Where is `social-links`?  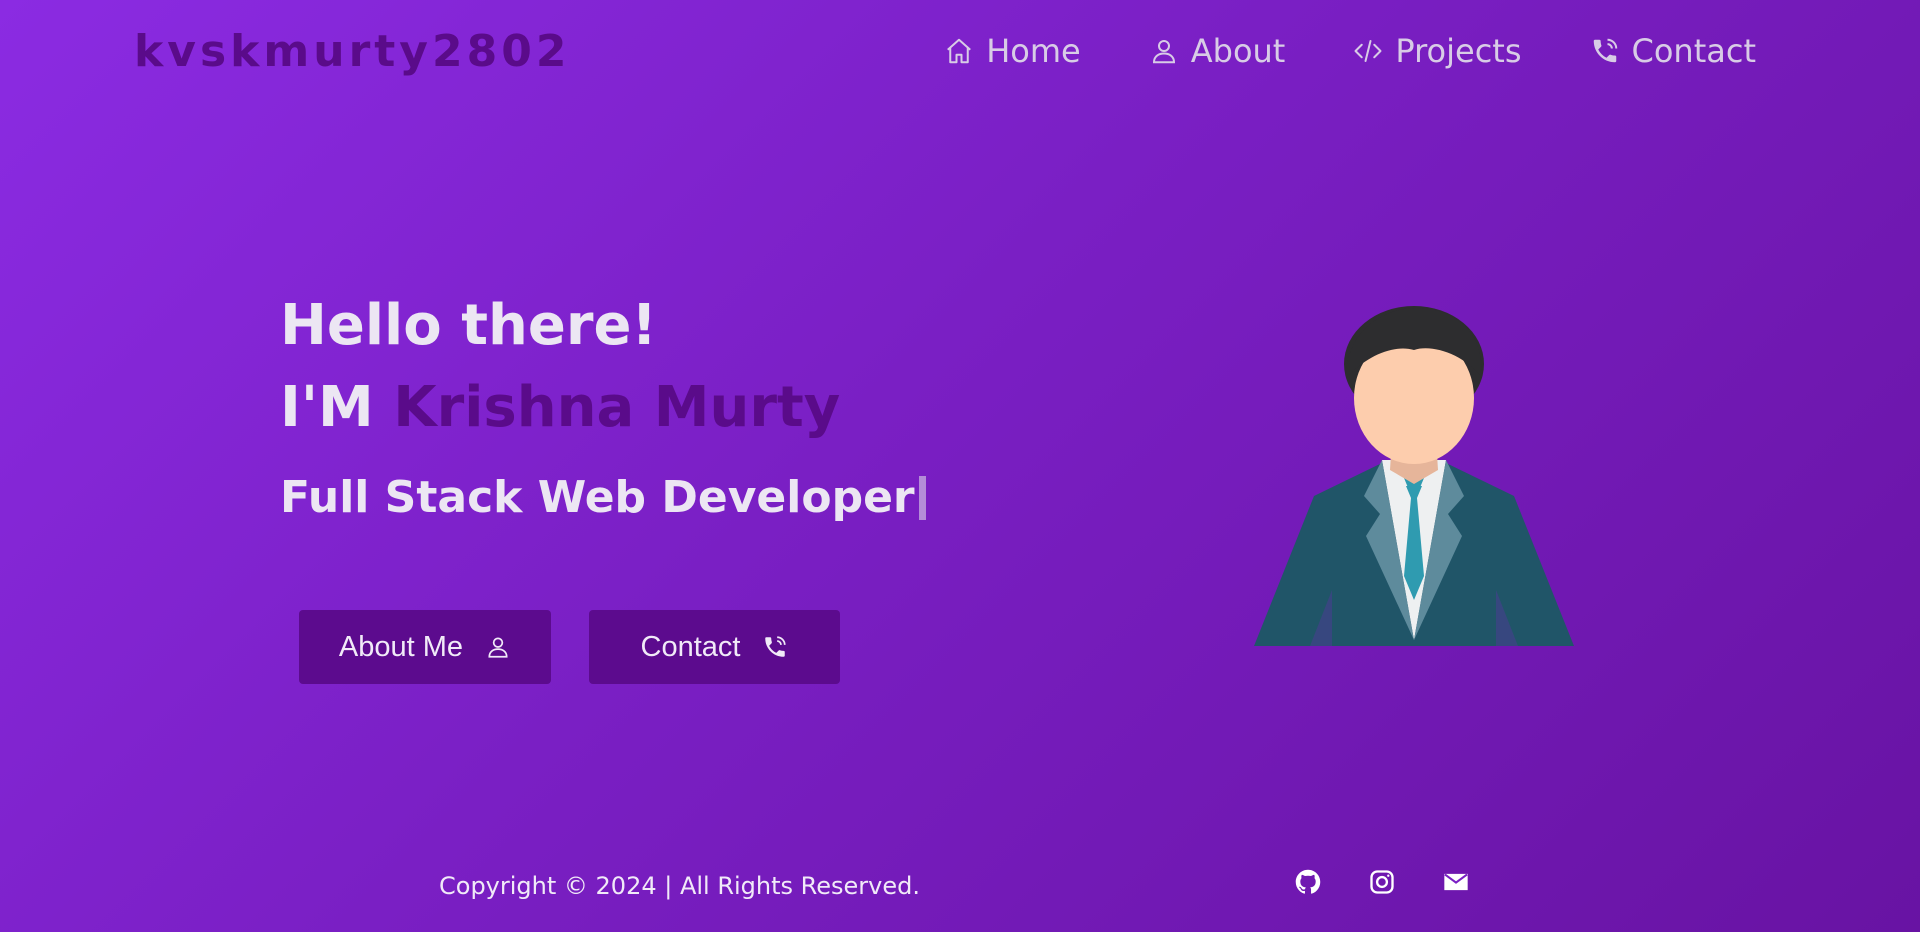 social-links is located at coordinates (1382, 882).